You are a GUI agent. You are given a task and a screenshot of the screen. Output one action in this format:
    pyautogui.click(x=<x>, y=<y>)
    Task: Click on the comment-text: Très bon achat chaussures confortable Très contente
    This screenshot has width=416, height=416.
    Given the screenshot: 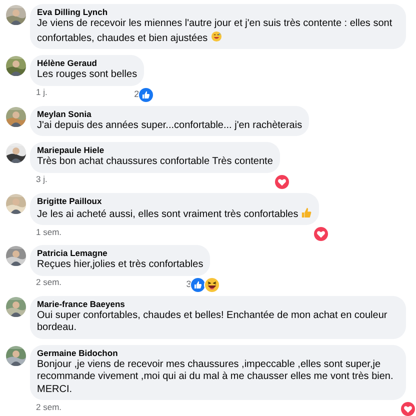 What is the action you would take?
    pyautogui.click(x=155, y=162)
    